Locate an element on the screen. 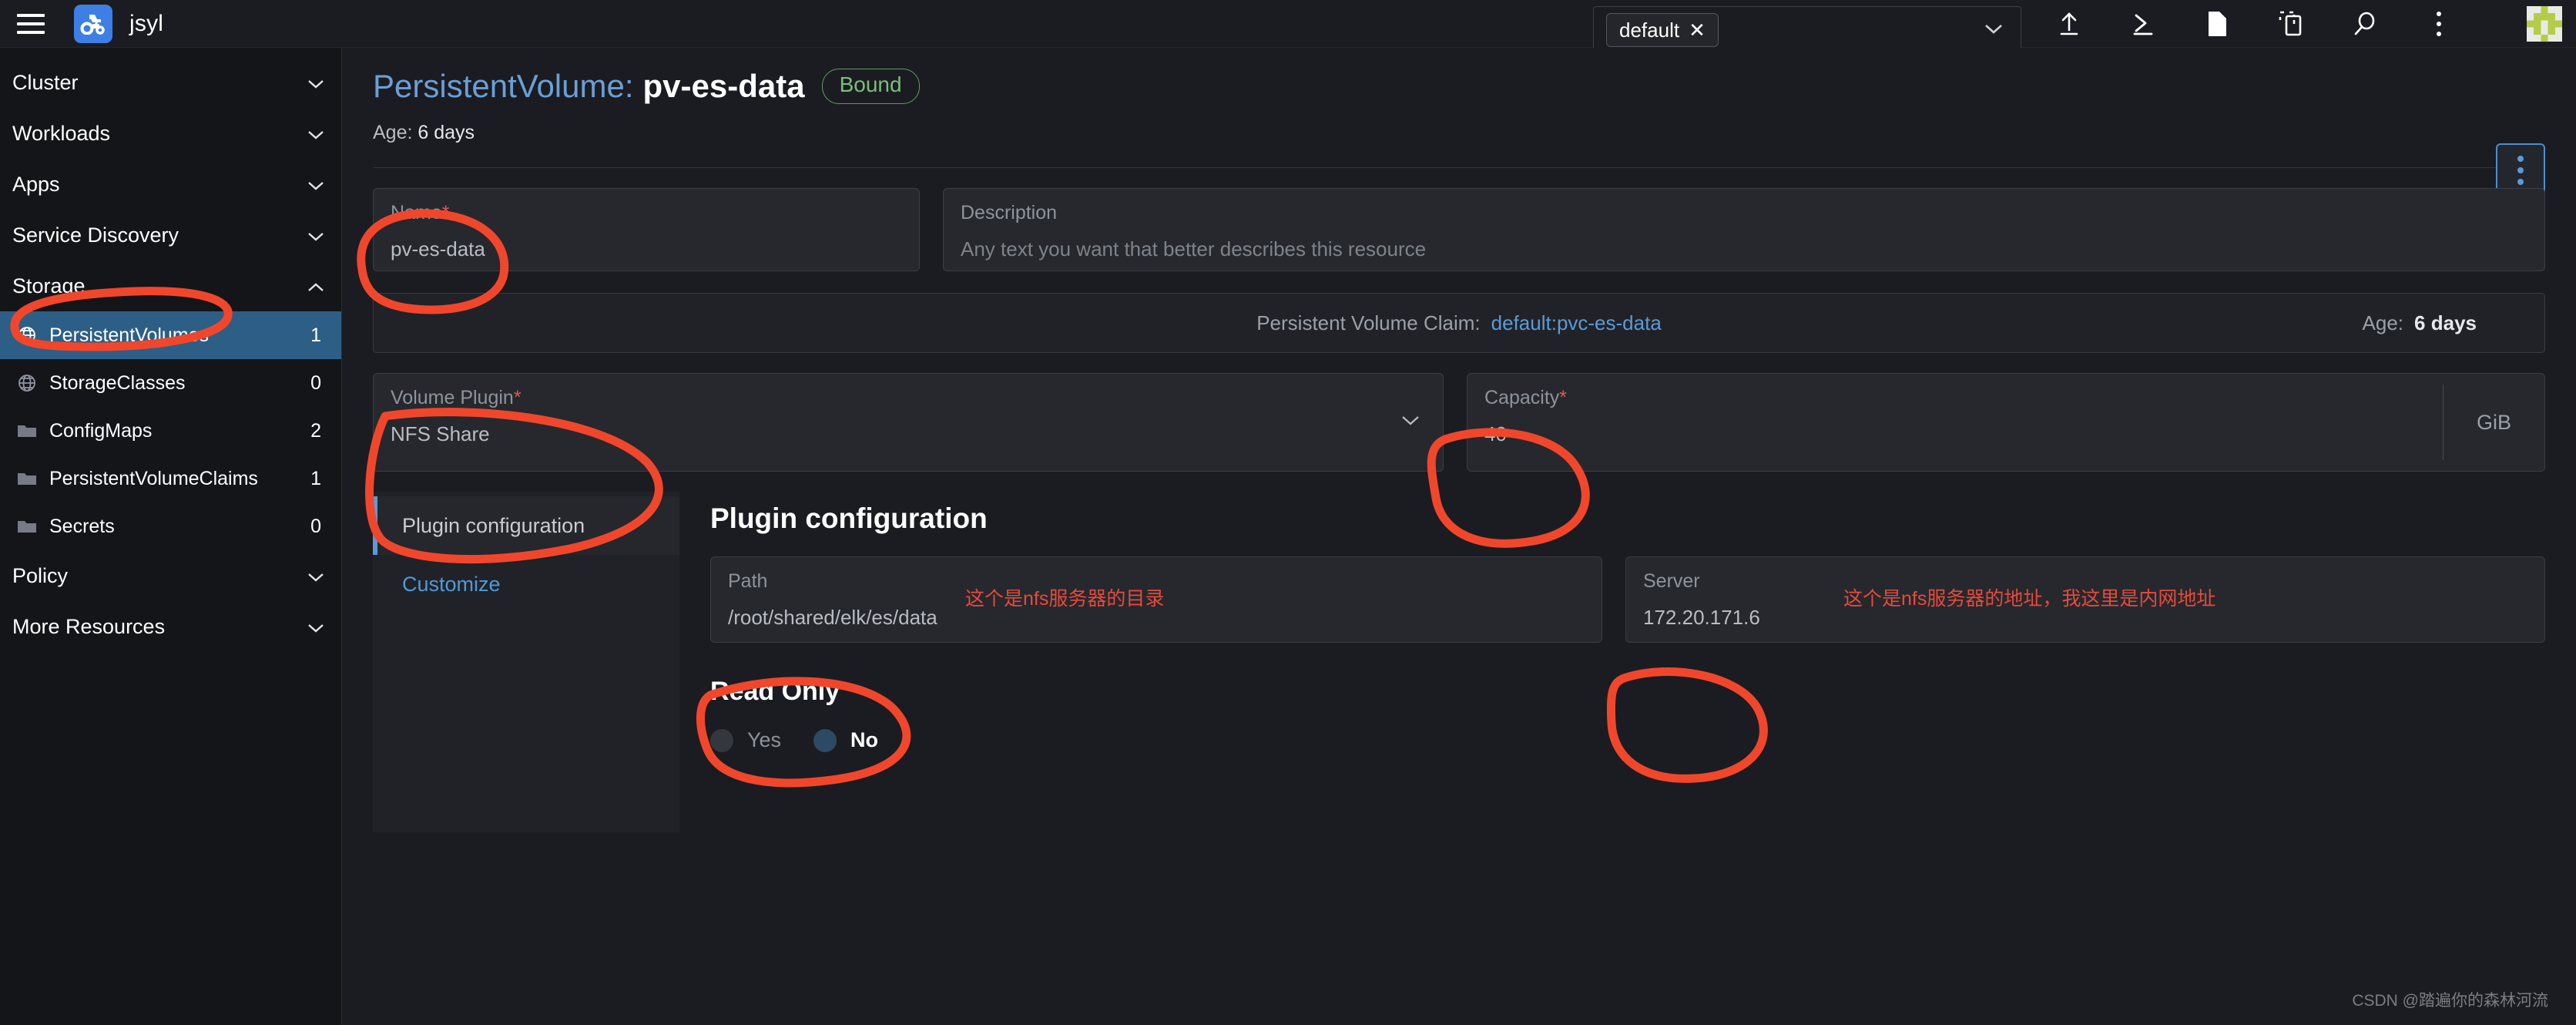  page-title-kind: PersistentVolume: is located at coordinates (503, 86).